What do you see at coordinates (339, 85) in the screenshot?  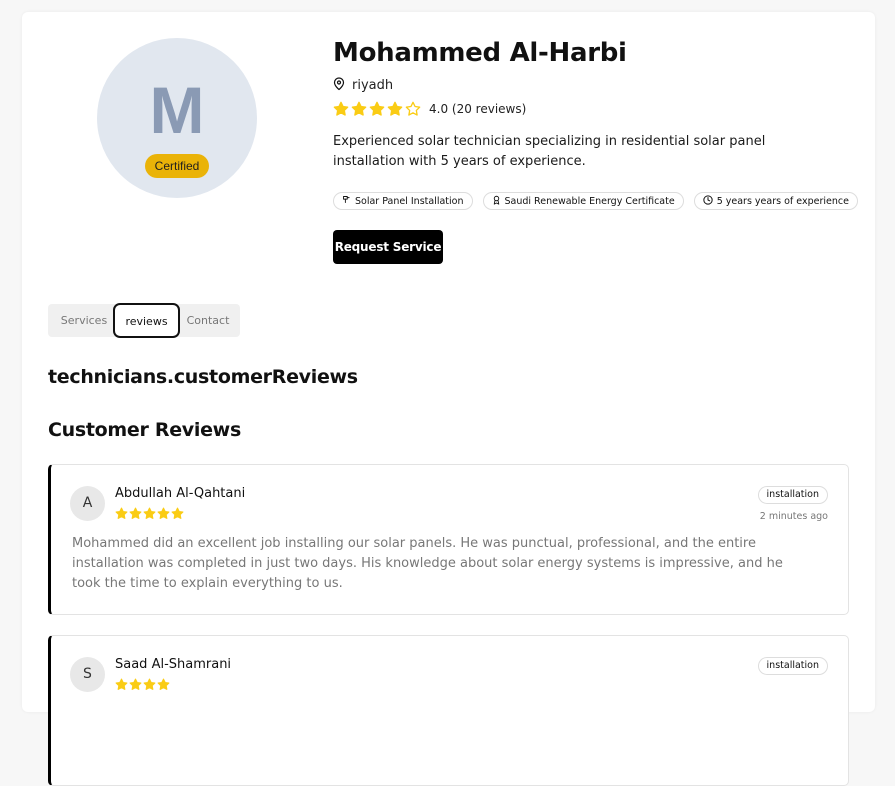 I see `map-pin-icon` at bounding box center [339, 85].